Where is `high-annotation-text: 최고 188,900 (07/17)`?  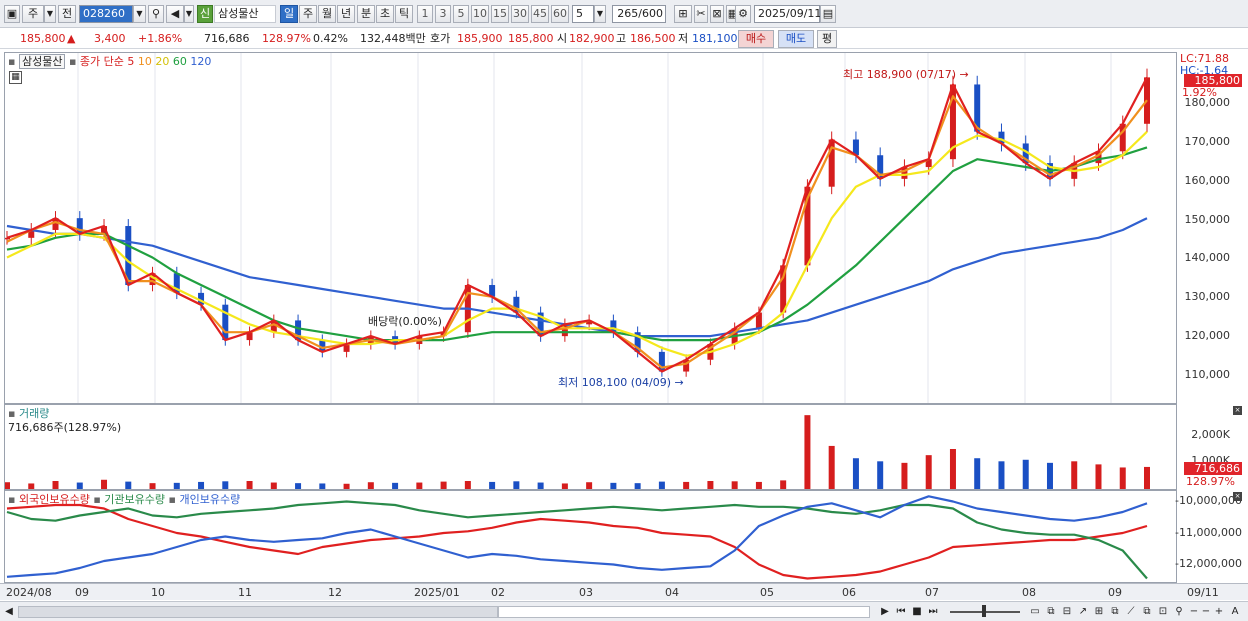 high-annotation-text: 최고 188,900 (07/17) is located at coordinates (900, 74).